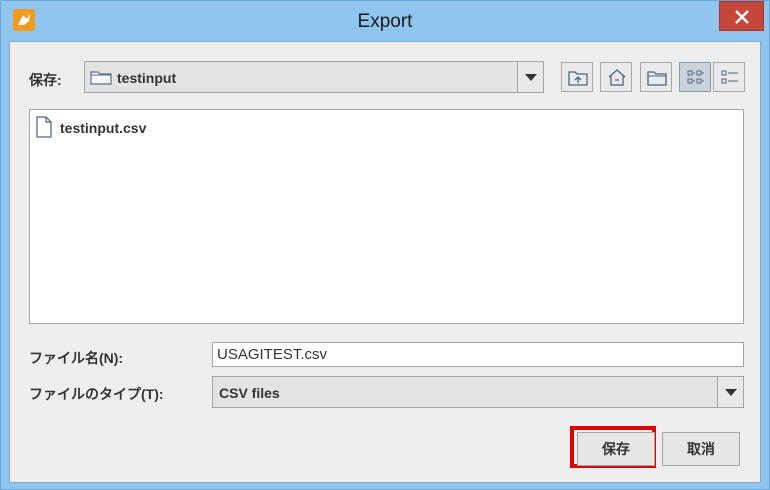  I want to click on list-view-button, so click(695, 77).